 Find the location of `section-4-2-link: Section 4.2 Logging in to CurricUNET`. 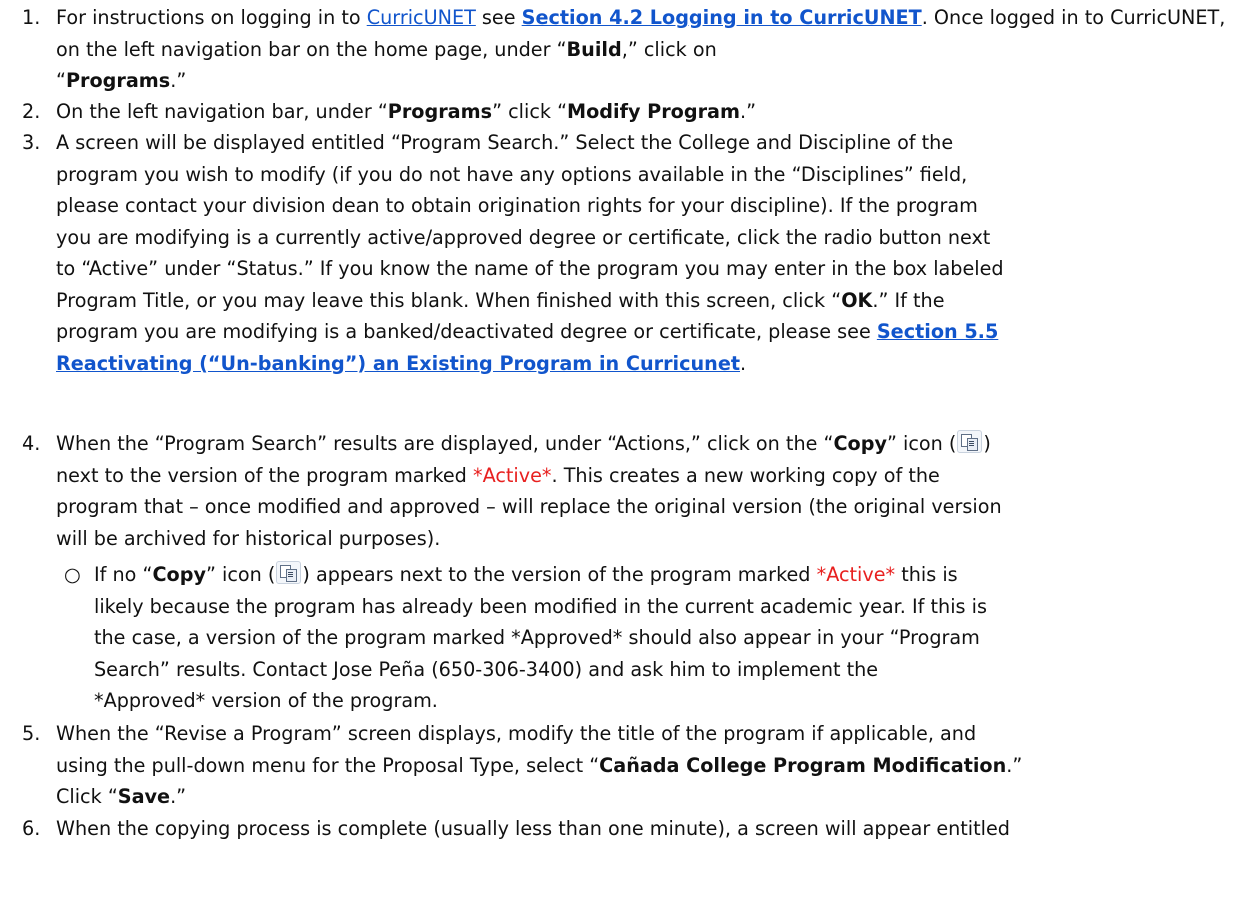

section-4-2-link: Section 4.2 Logging in to CurricUNET is located at coordinates (722, 17).